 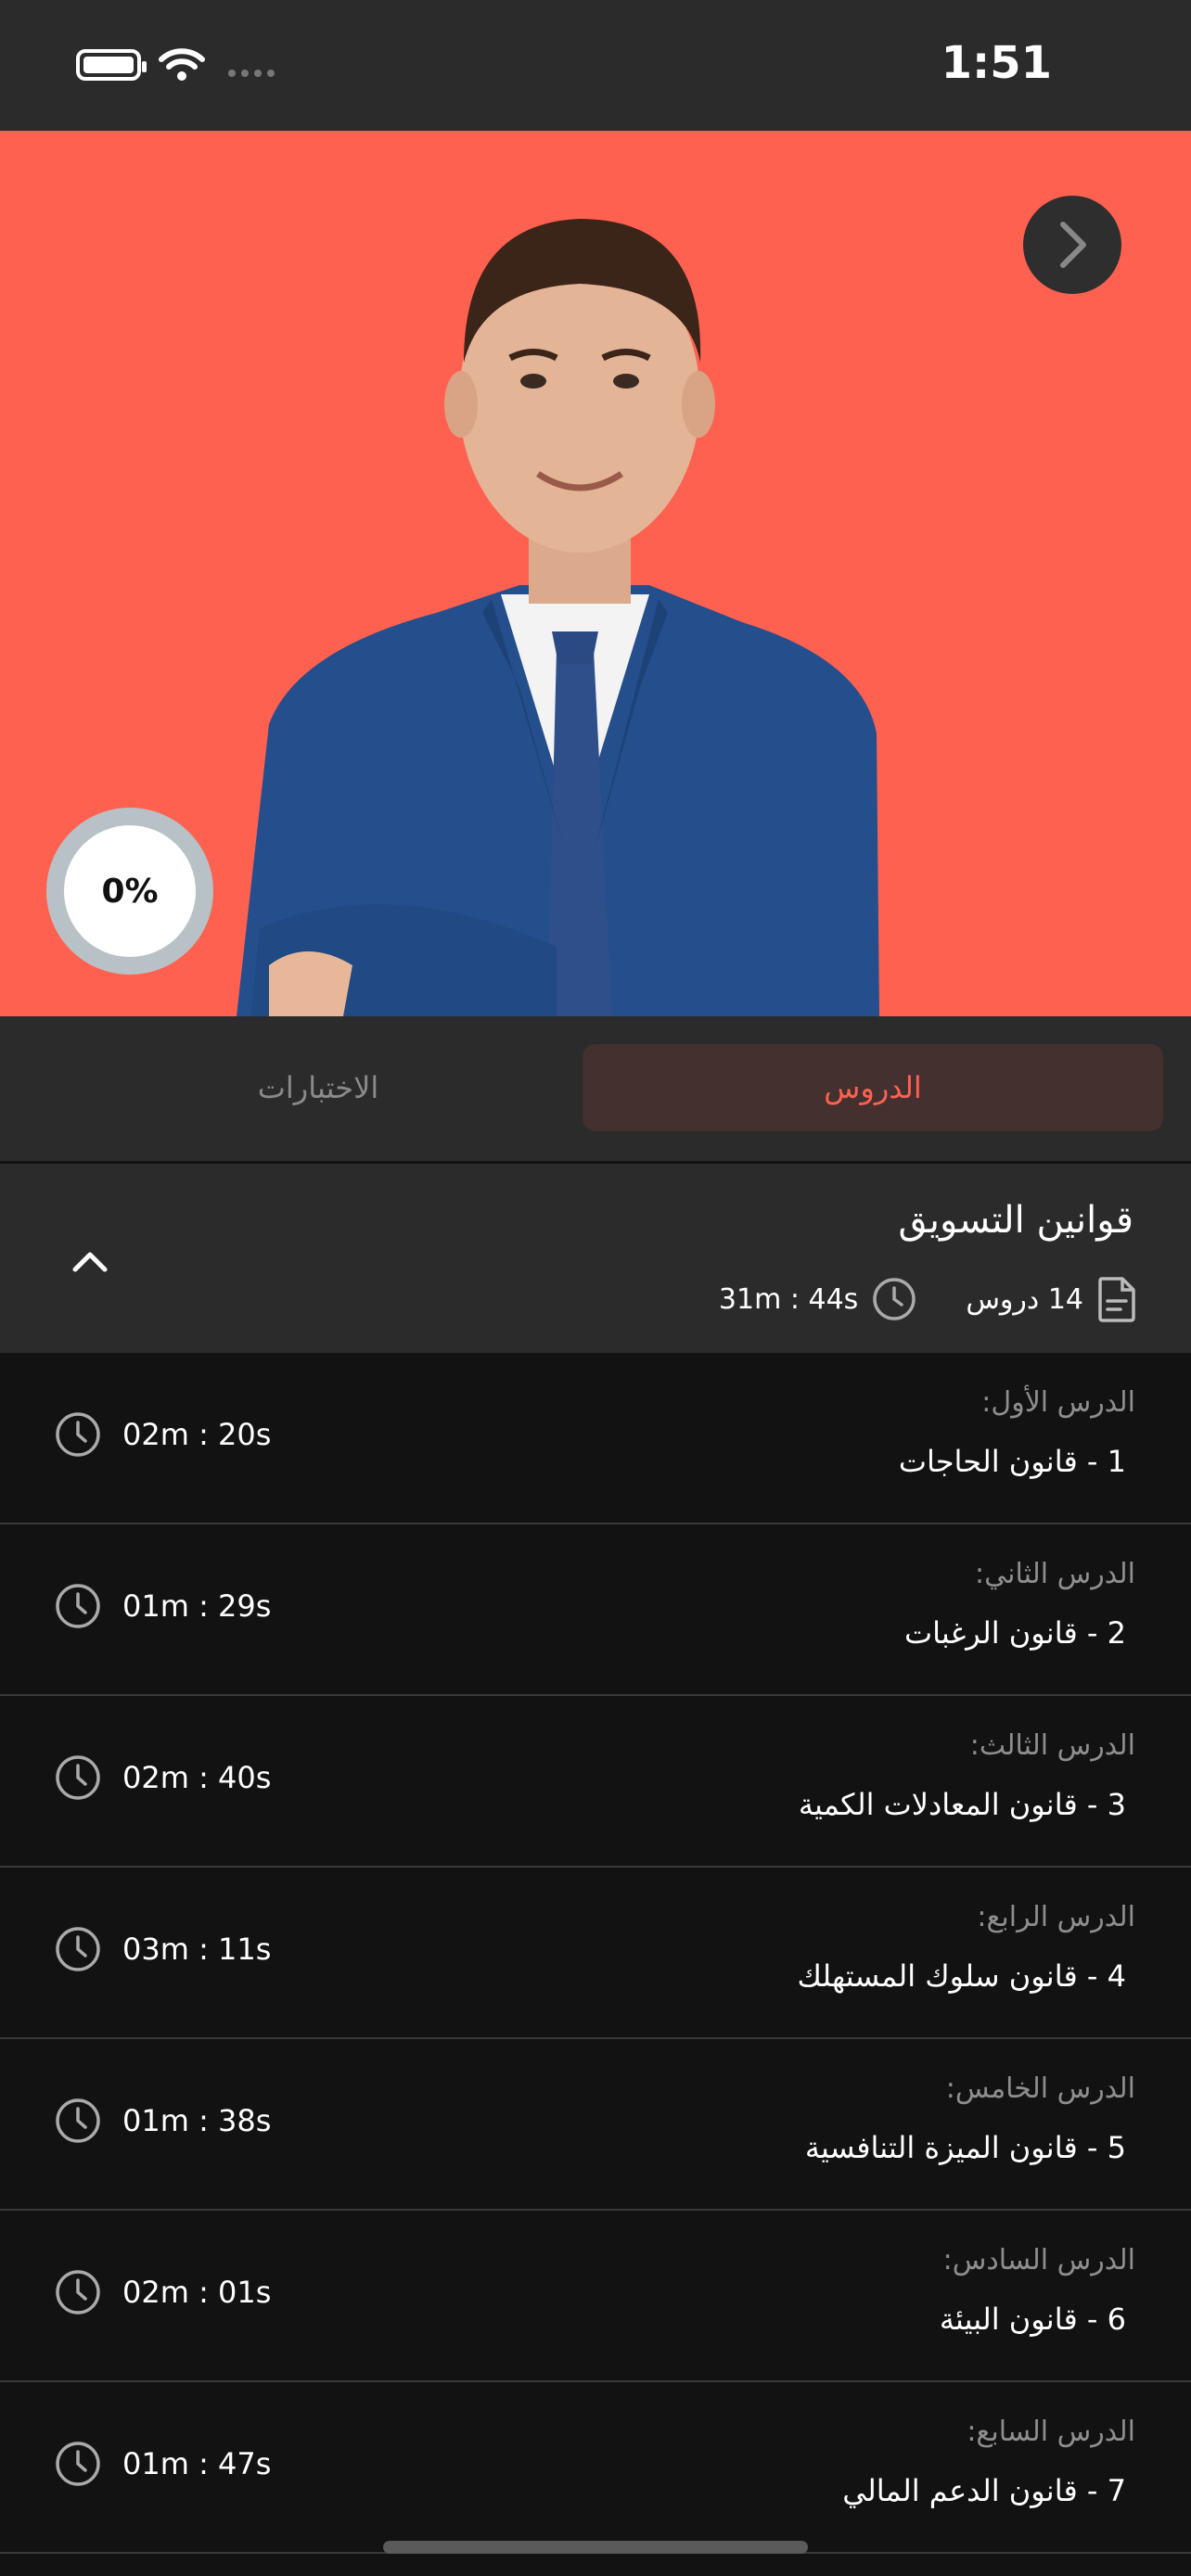 I want to click on home-indicator, so click(x=595, y=2547).